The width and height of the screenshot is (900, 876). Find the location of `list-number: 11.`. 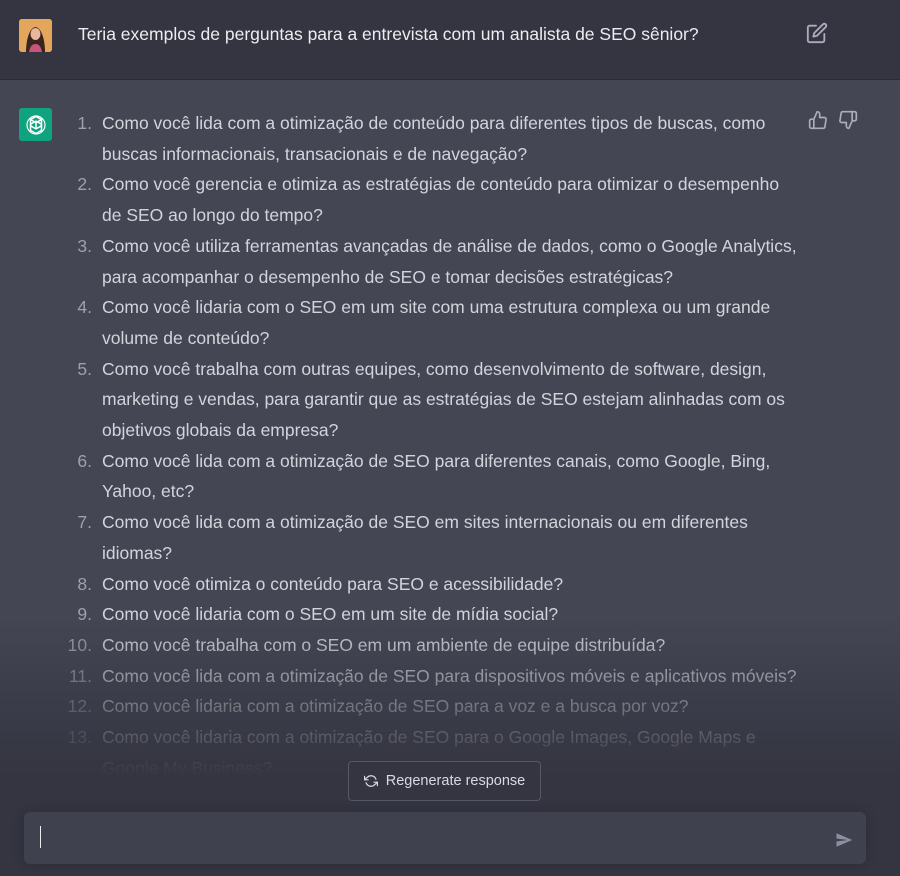

list-number: 11. is located at coordinates (80, 675).